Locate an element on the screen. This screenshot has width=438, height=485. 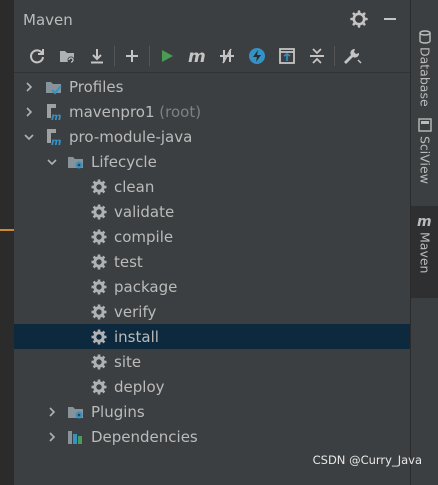
maven-goal-icon: m is located at coordinates (197, 56).